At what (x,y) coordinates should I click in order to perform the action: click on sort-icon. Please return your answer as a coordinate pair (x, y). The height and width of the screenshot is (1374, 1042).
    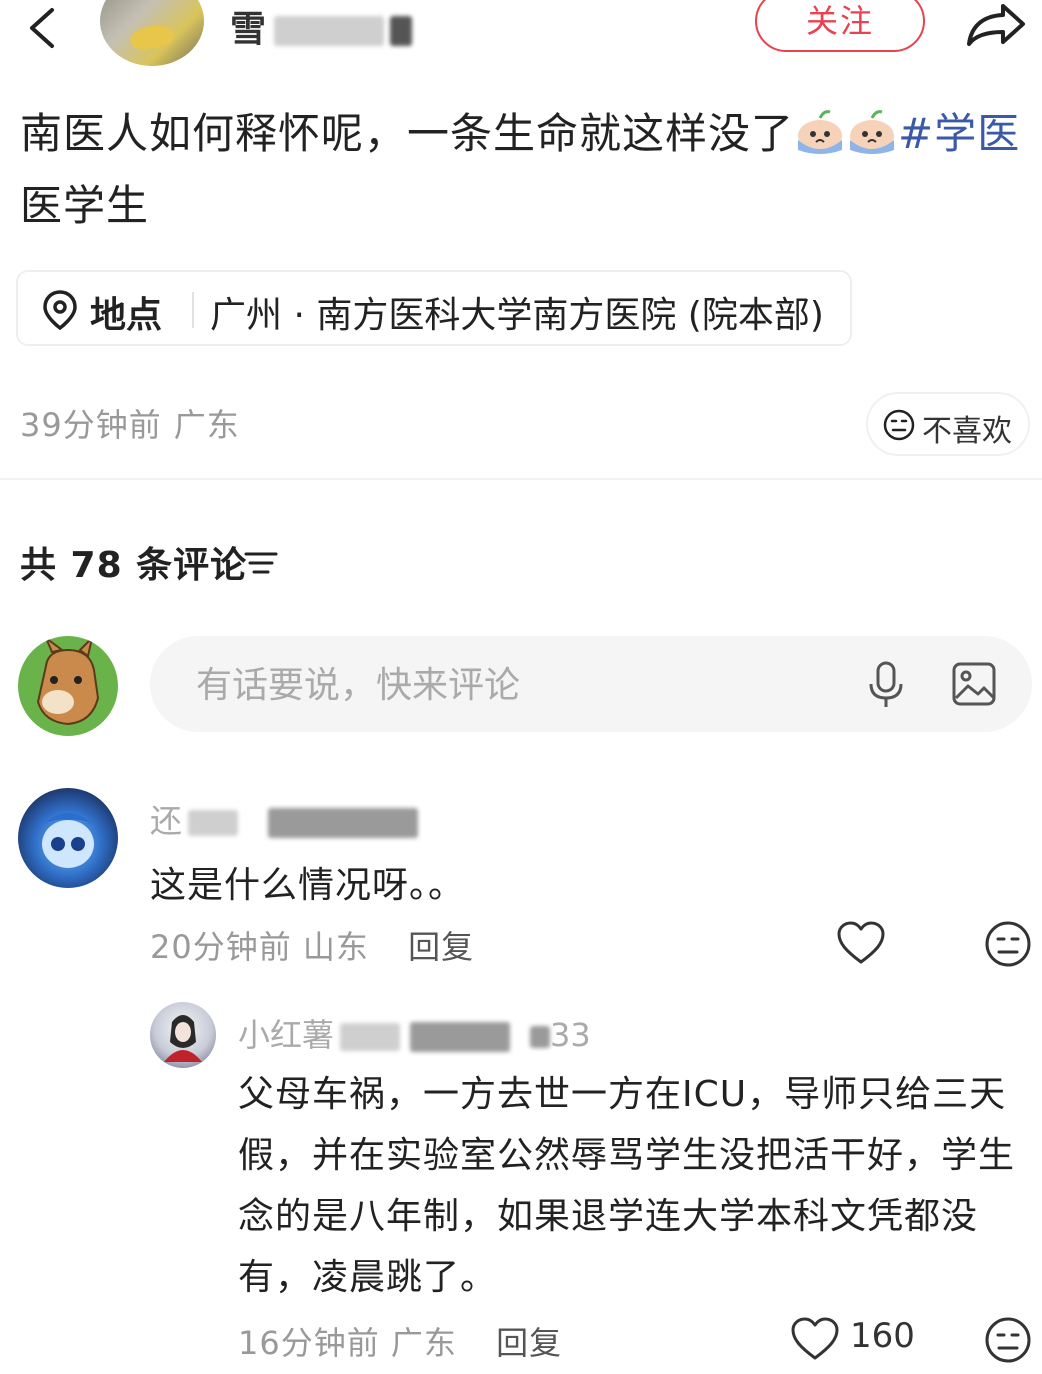
    Looking at the image, I should click on (261, 563).